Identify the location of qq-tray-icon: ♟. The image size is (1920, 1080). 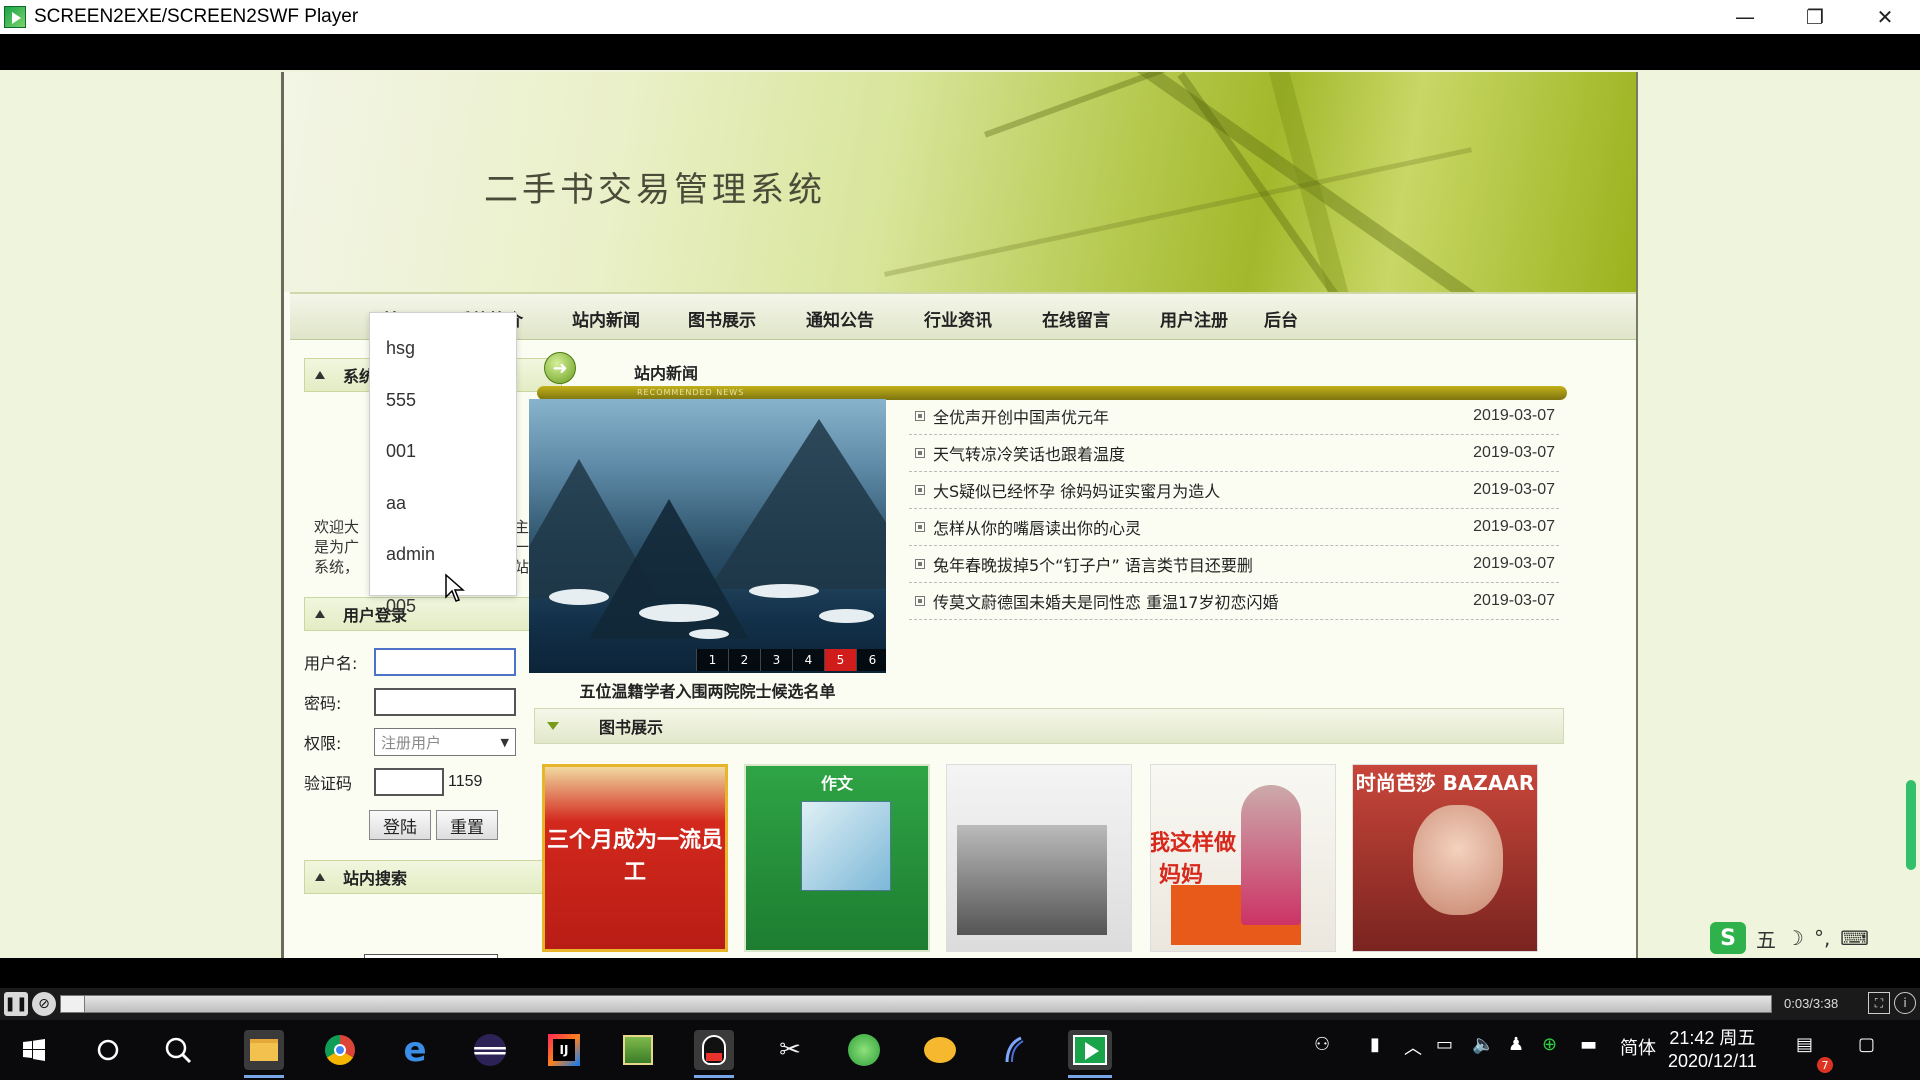
(1516, 1044).